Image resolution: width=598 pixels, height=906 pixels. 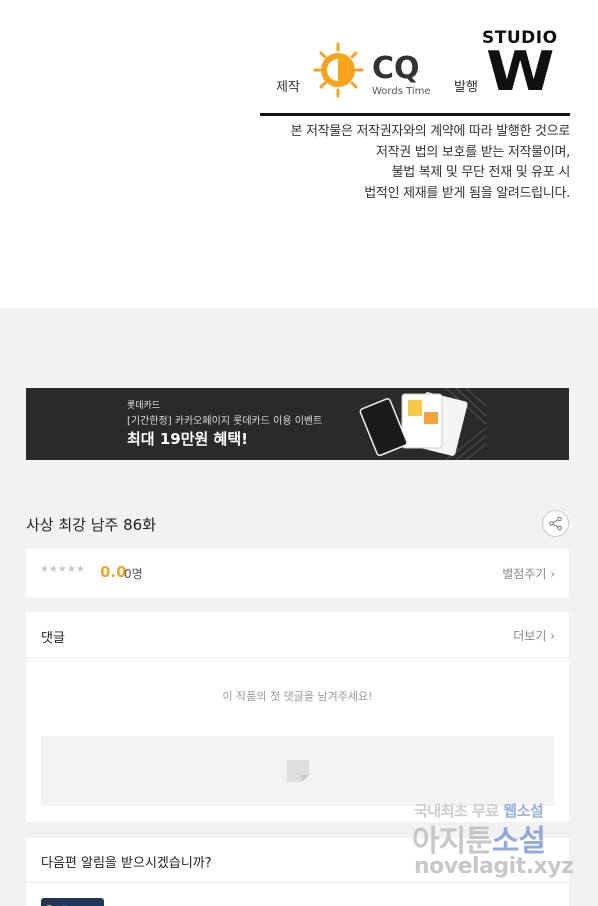 I want to click on publisher-logo: STUDIO W, so click(x=519, y=66).